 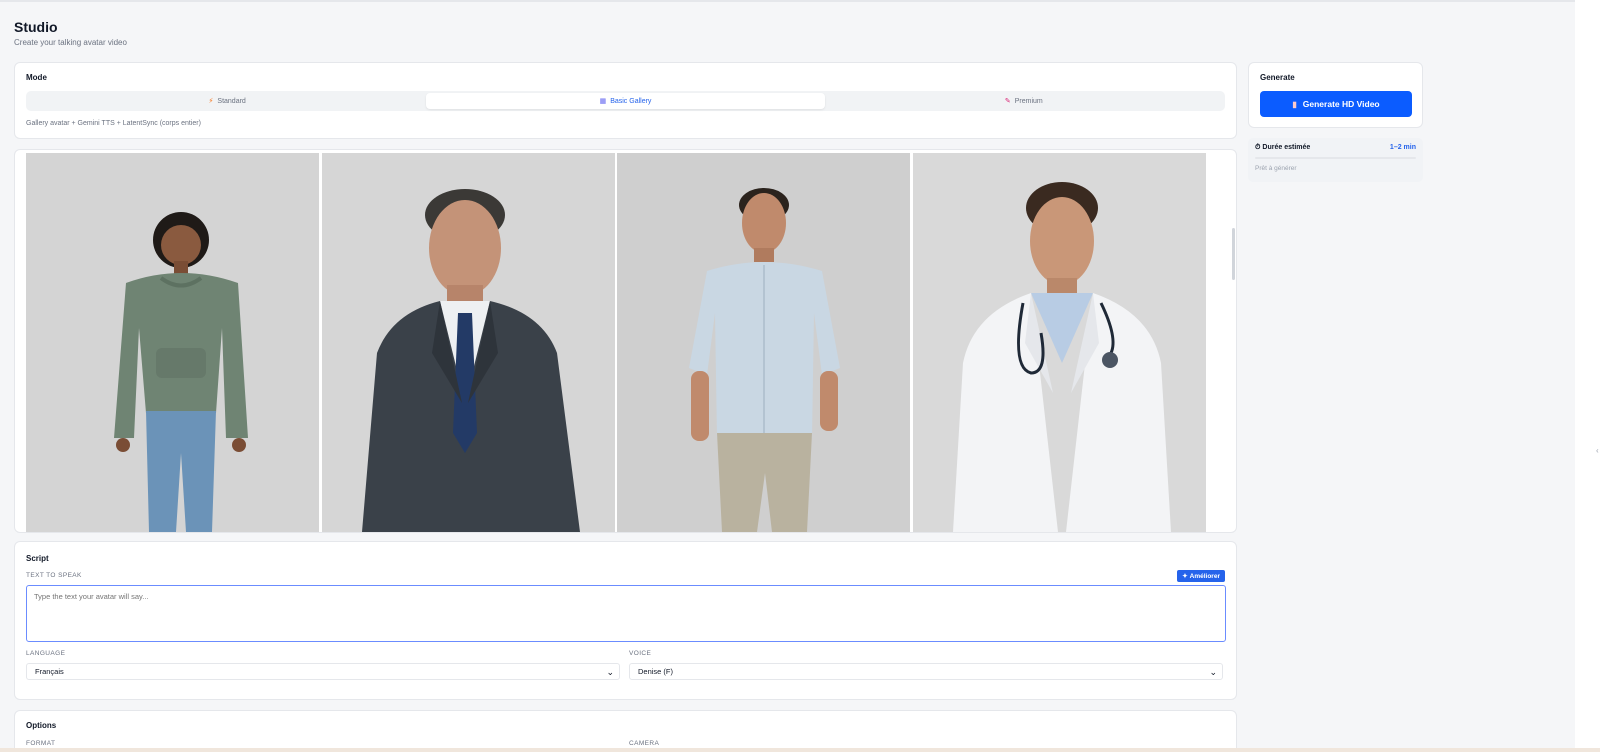 What do you see at coordinates (37, 558) in the screenshot?
I see `script-title: Script` at bounding box center [37, 558].